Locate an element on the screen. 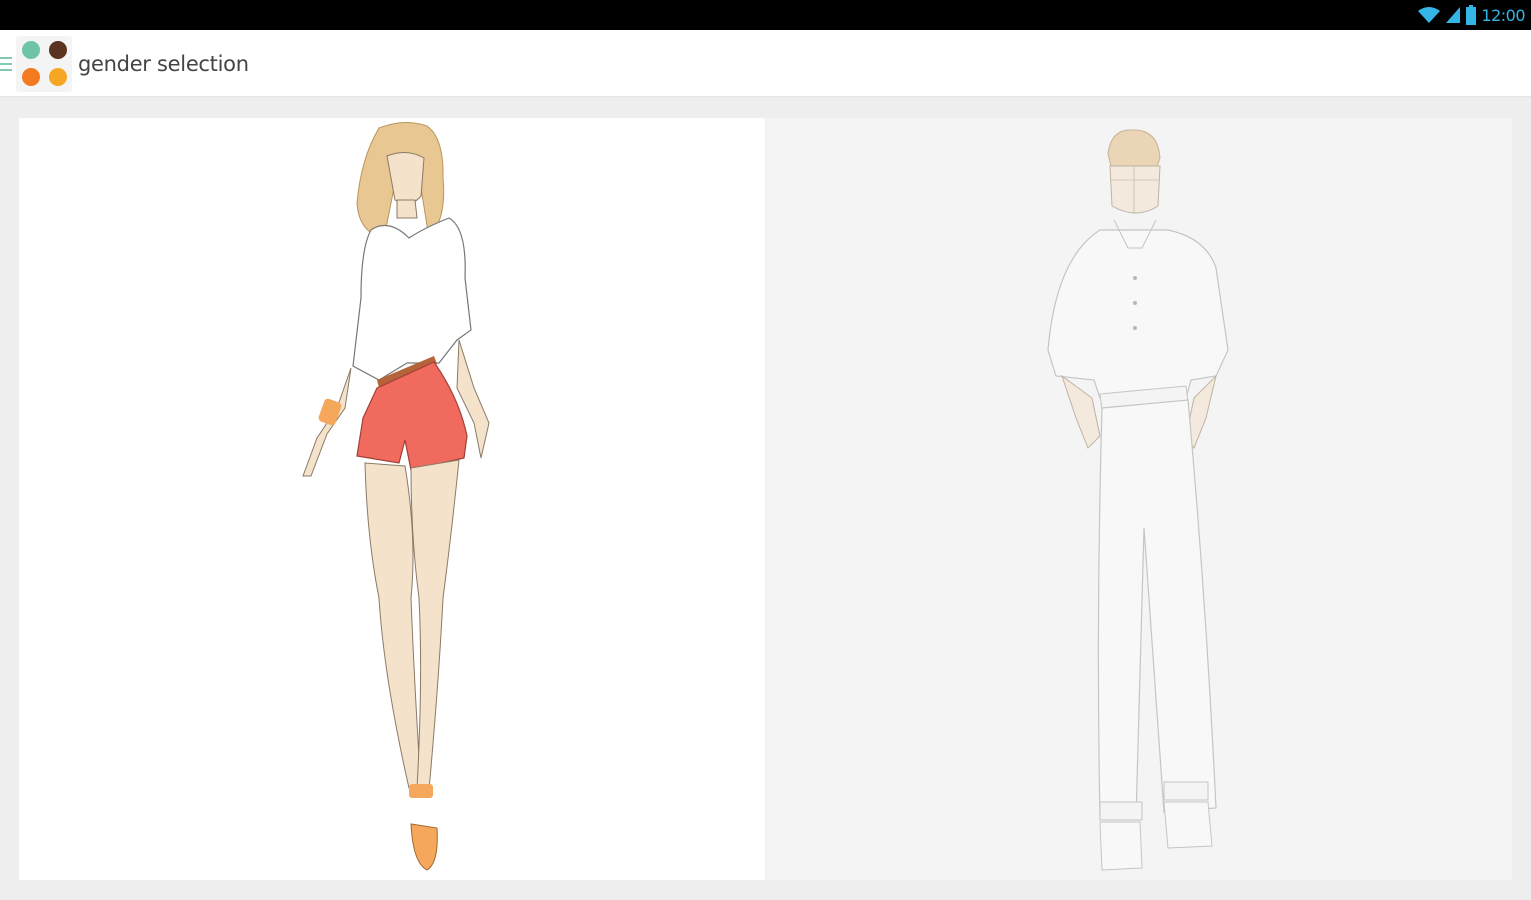 The height and width of the screenshot is (900, 1531). male-figure-illustration is located at coordinates (1138, 500).